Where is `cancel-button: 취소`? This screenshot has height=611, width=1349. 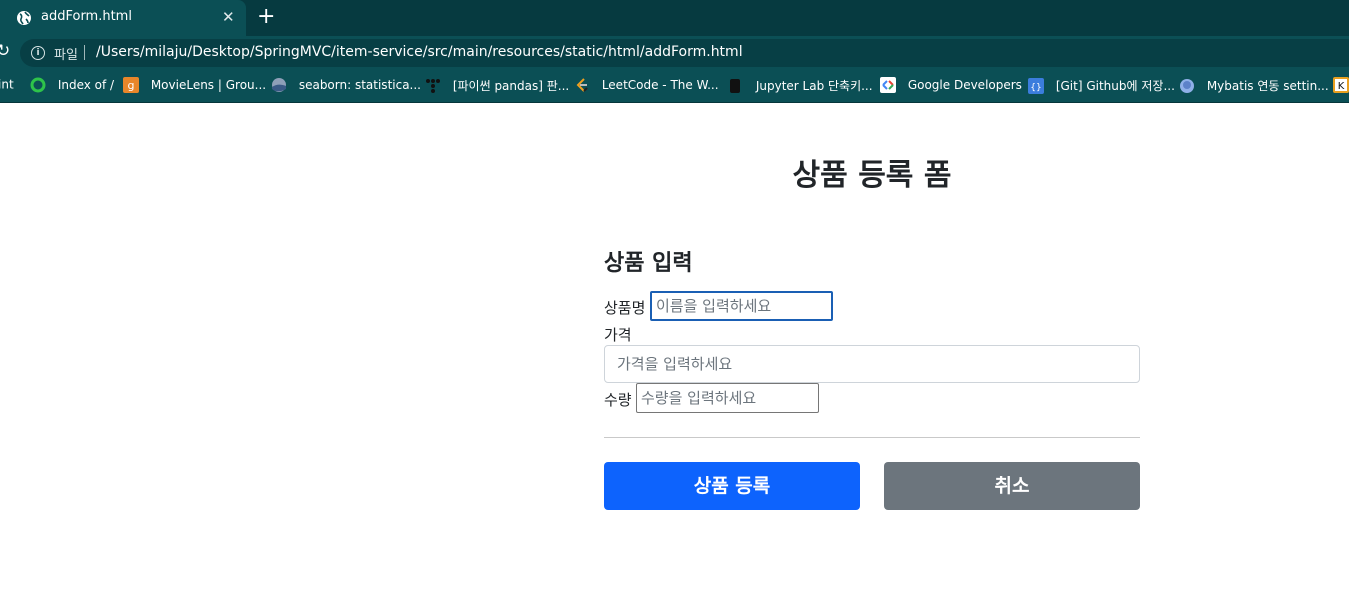 cancel-button: 취소 is located at coordinates (1012, 486).